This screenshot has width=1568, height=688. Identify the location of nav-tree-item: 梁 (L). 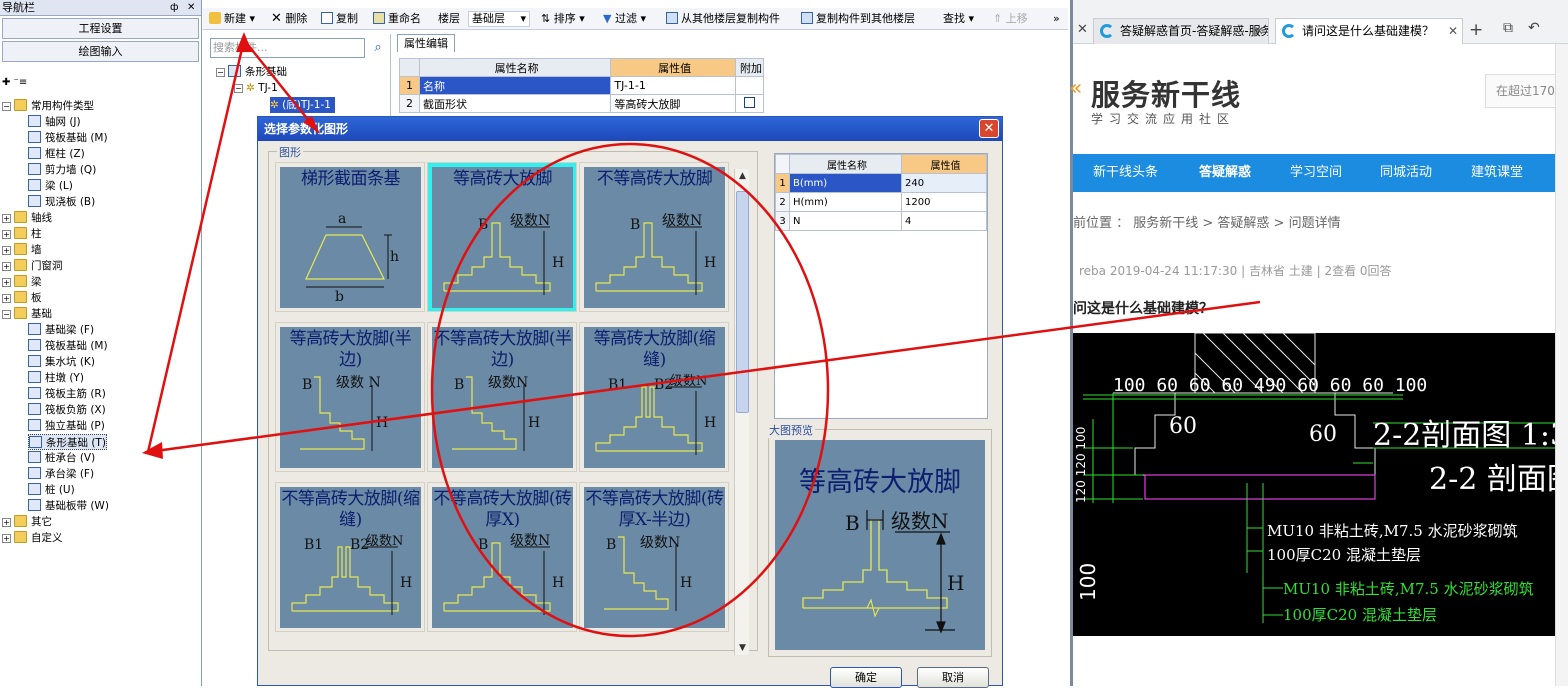
(50, 186).